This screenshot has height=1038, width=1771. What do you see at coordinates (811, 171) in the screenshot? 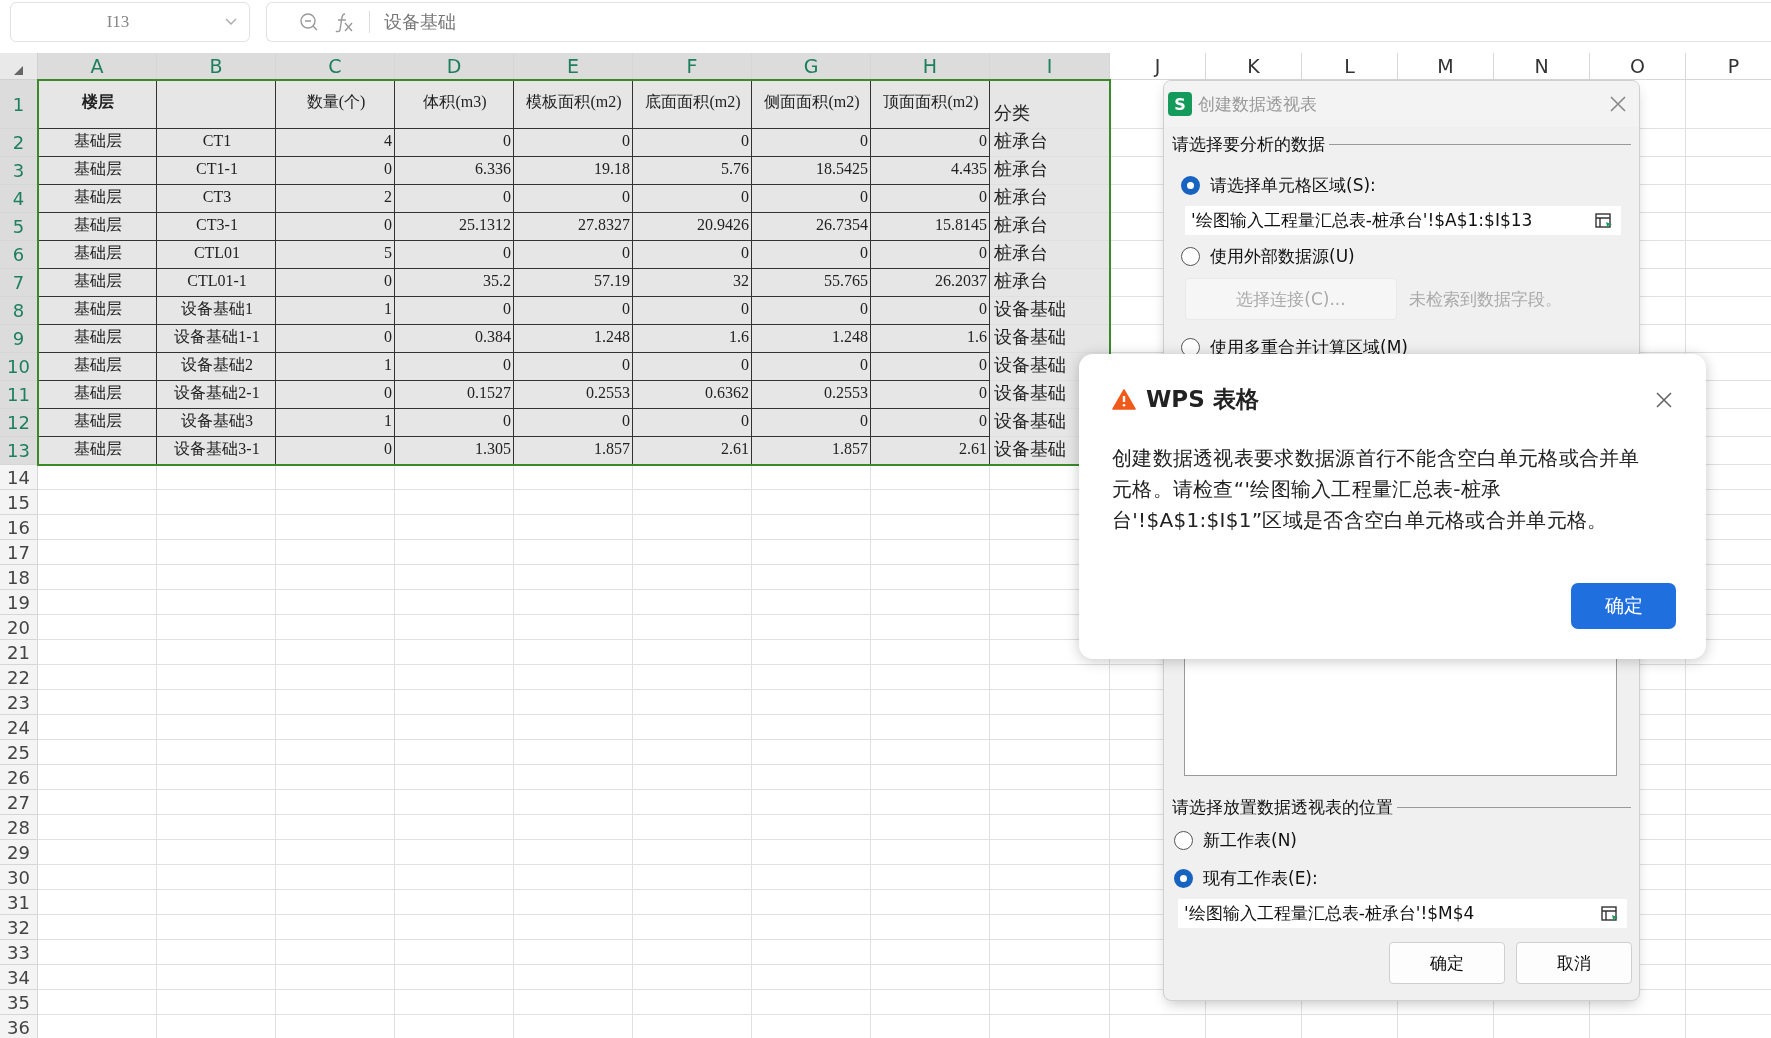
I see `table-cell: 18.5425` at bounding box center [811, 171].